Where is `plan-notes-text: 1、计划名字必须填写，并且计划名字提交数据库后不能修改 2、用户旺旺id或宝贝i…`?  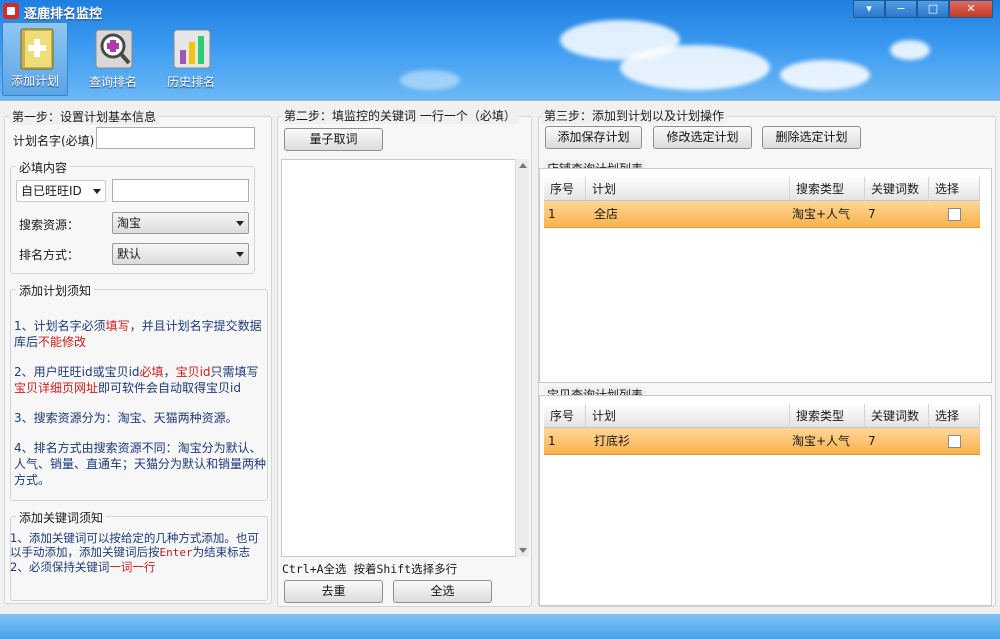 plan-notes-text: 1、计划名字必须填写，并且计划名字提交数据库后不能修改 2、用户旺旺id或宝贝i… is located at coordinates (140, 410).